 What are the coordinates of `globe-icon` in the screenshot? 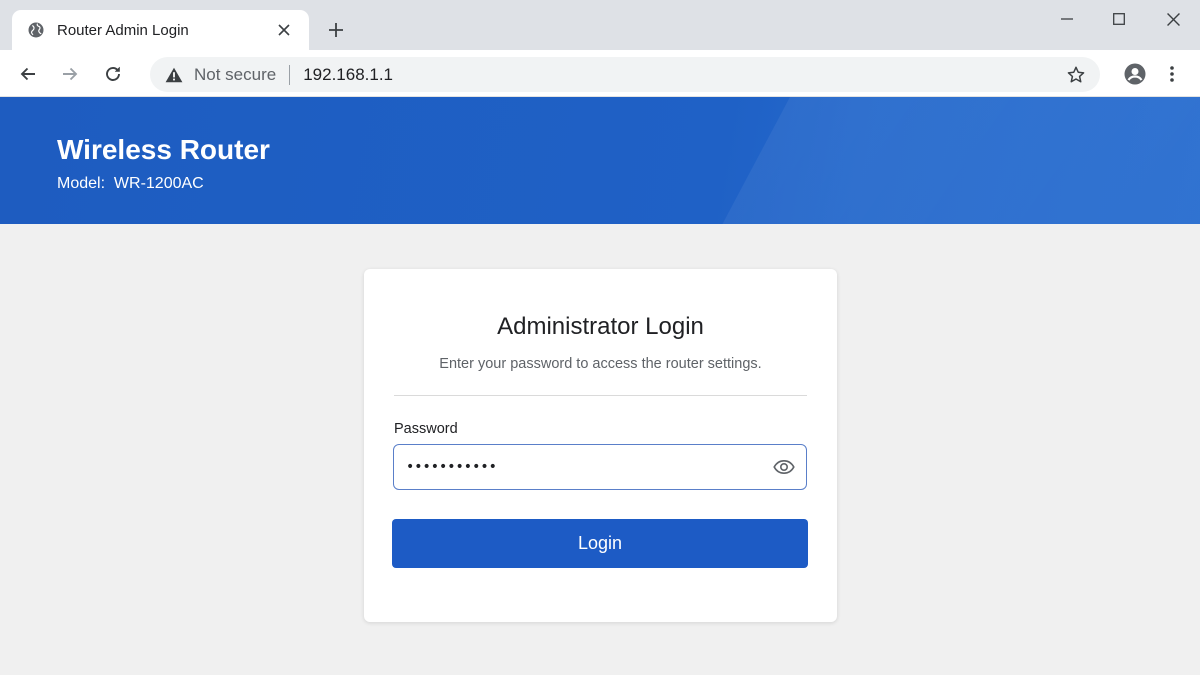 It's located at (36, 30).